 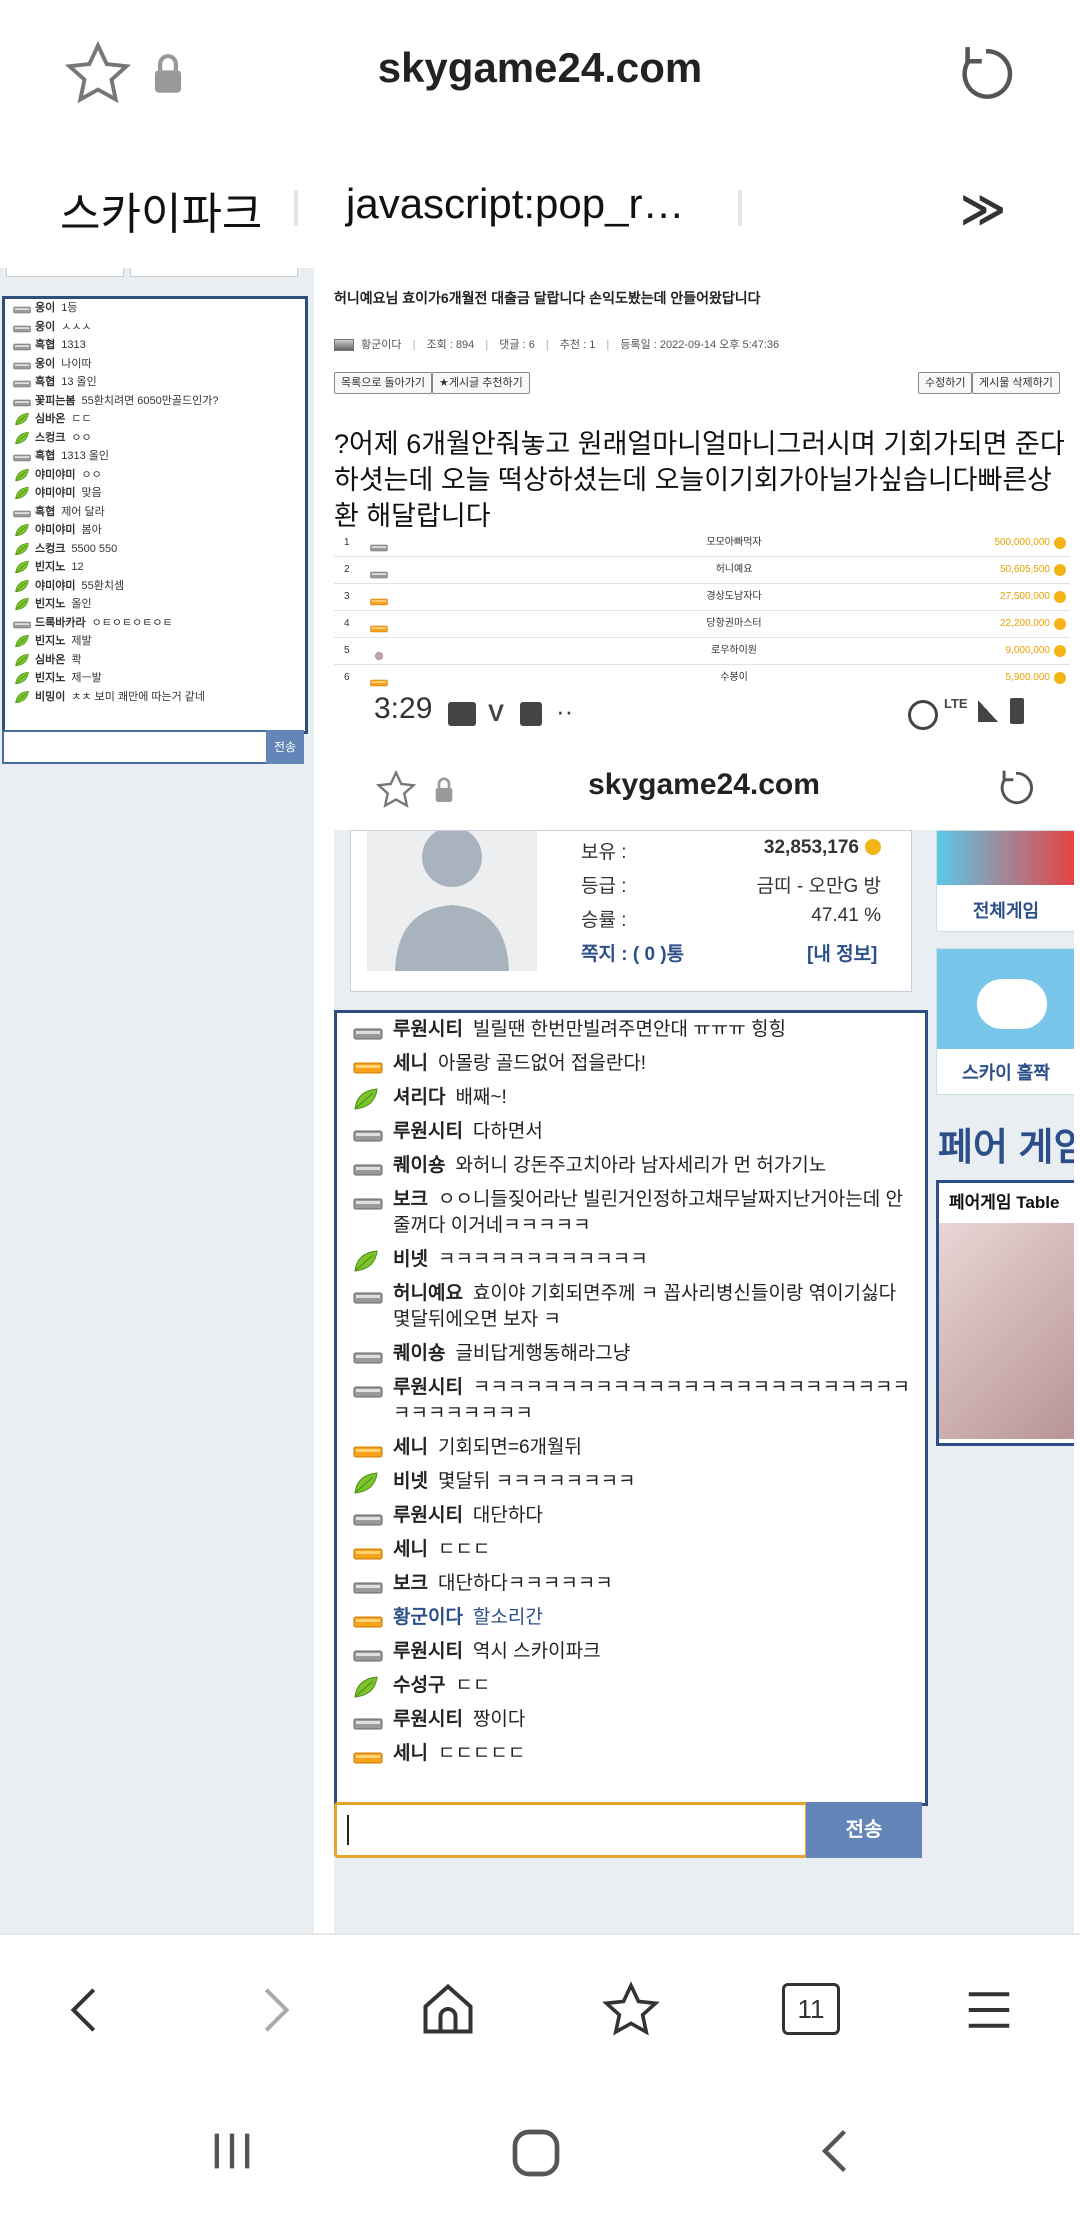 I want to click on profile-balance-row: 보유 : 32,853,176, so click(x=731, y=850).